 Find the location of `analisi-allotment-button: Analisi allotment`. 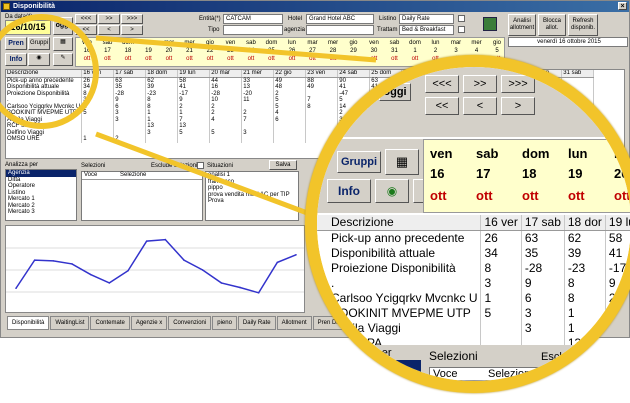

analisi-allotment-button: Analisi allotment is located at coordinates (522, 25).